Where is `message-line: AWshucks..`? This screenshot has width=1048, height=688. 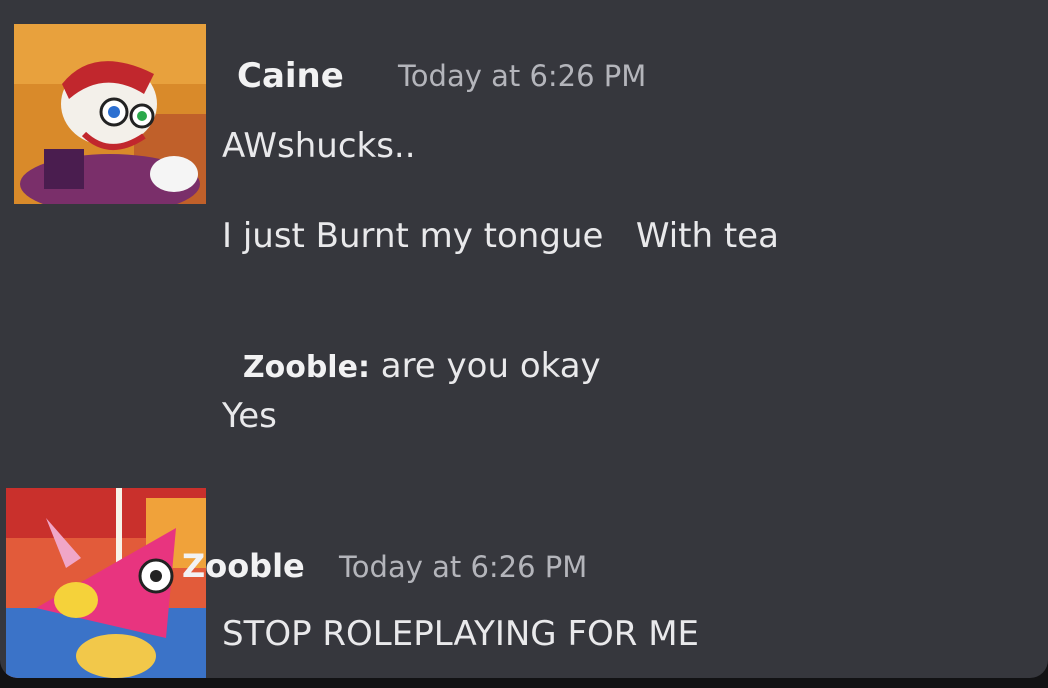 message-line: AWshucks.. is located at coordinates (319, 146).